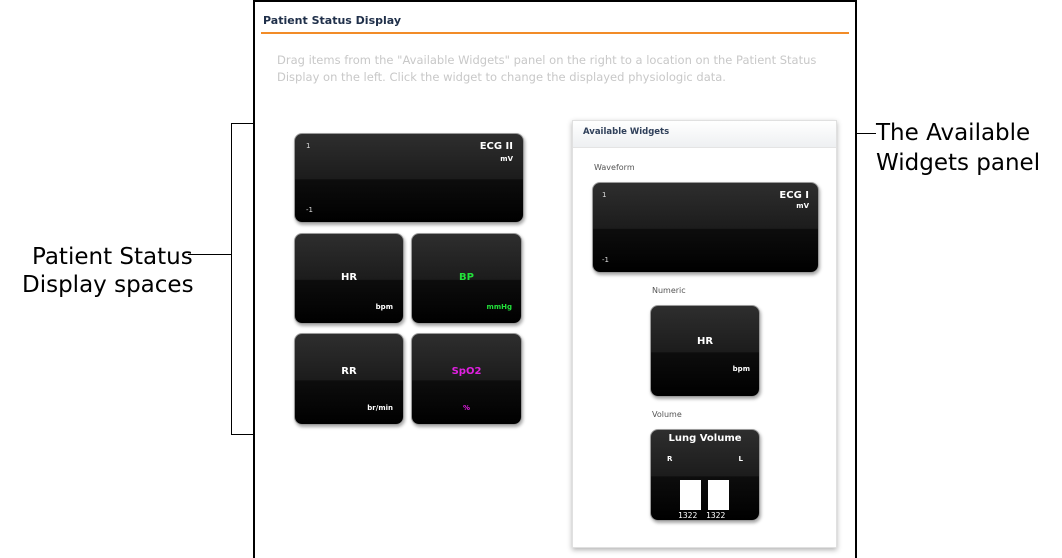 The width and height of the screenshot is (1062, 558). I want to click on display-space-waveform-ecg2: 1 ECG II mV -1, so click(409, 178).